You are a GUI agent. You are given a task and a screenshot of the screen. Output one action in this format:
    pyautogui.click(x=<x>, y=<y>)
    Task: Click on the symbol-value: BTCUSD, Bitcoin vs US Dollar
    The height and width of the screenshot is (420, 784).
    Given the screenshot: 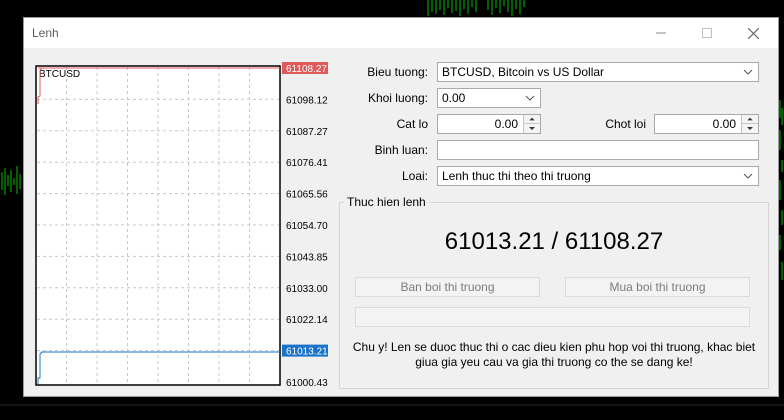 What is the action you would take?
    pyautogui.click(x=523, y=72)
    